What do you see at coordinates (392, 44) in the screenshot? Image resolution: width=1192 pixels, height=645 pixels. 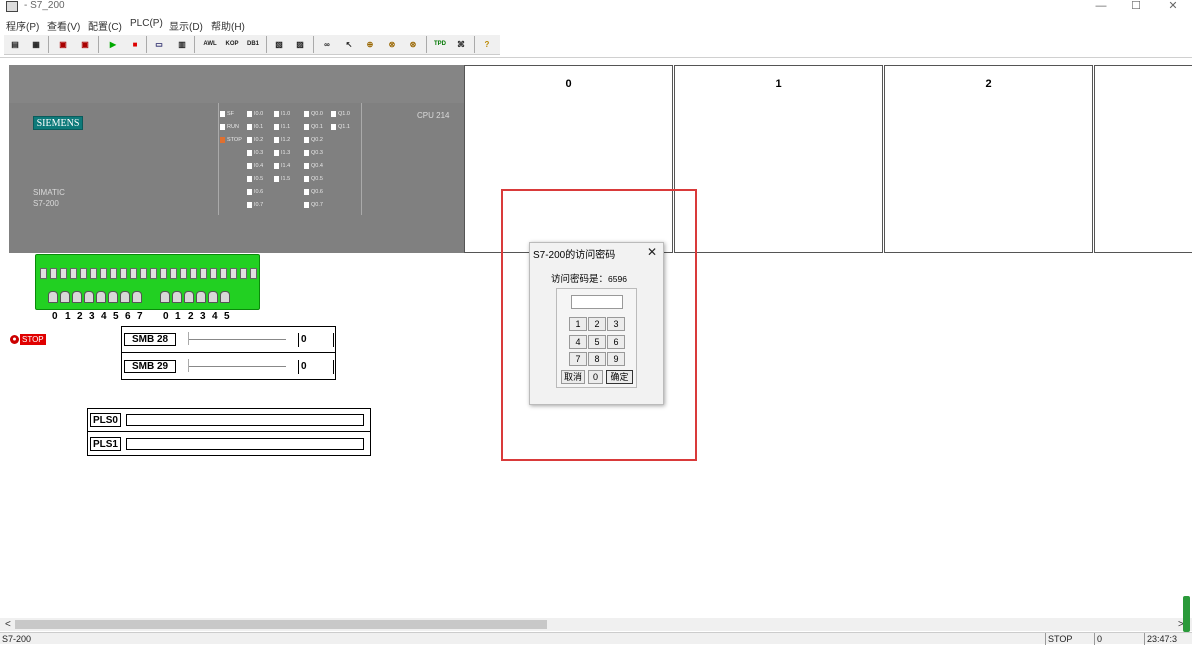 I see `lock-open-icon: ⊗` at bounding box center [392, 44].